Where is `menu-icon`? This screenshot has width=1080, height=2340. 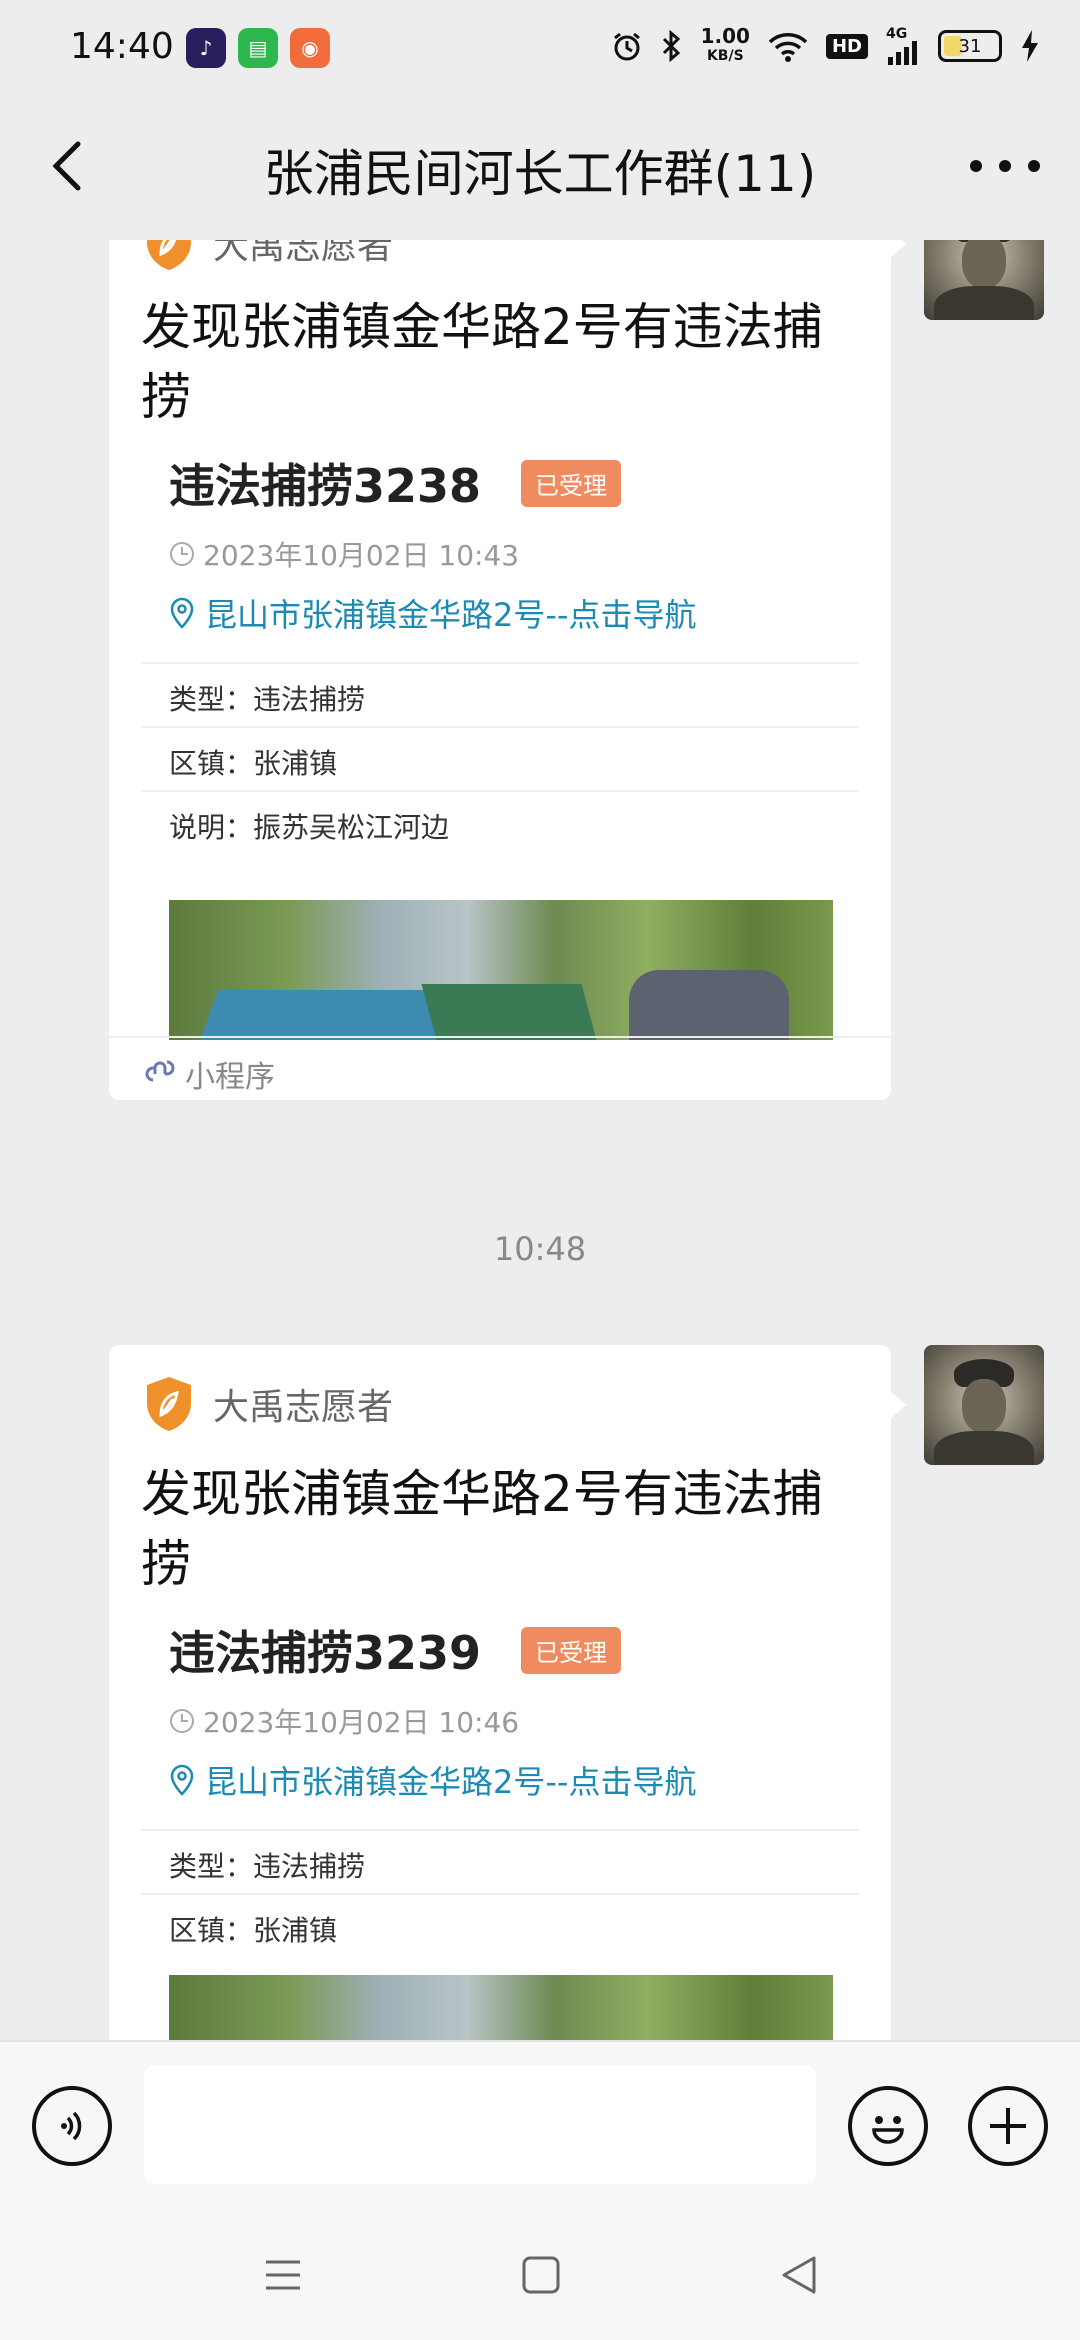
menu-icon is located at coordinates (283, 2275).